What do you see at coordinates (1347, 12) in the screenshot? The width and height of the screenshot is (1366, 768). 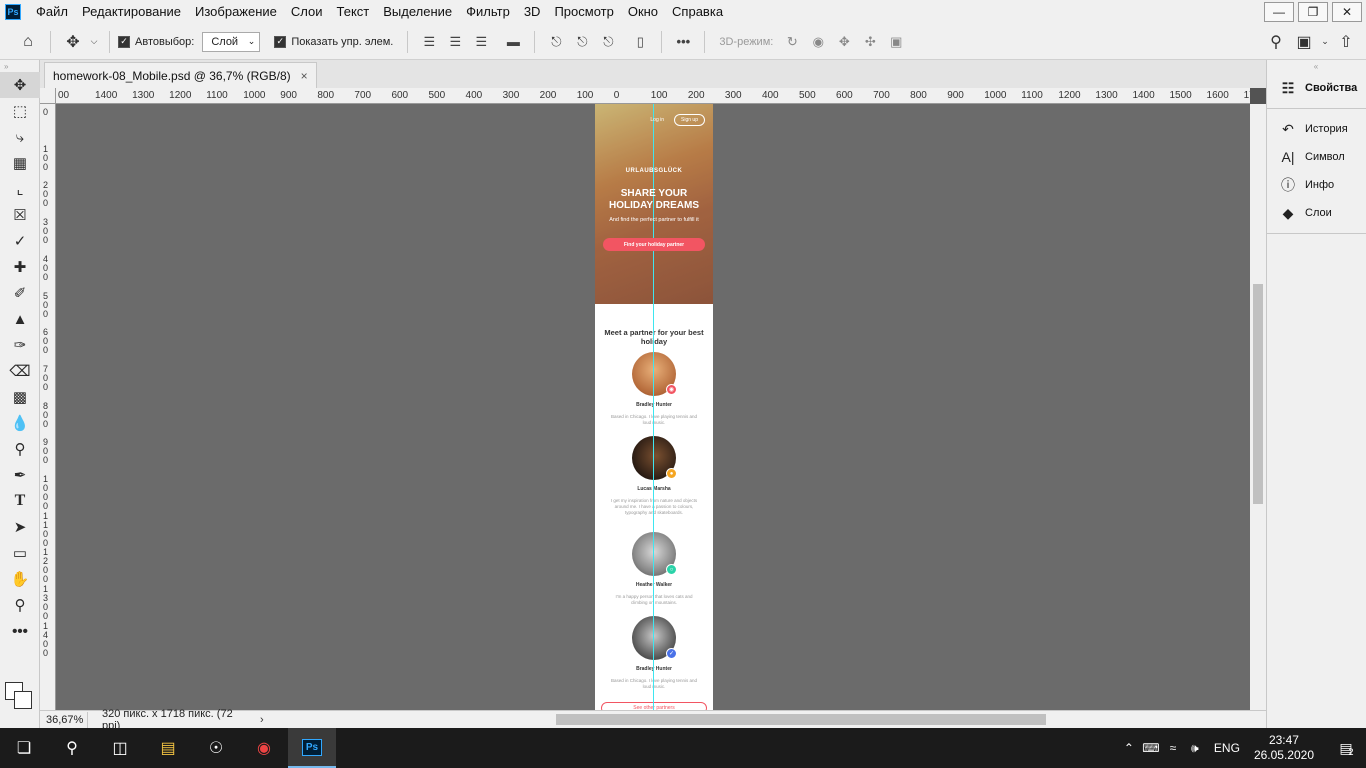 I see `close-button: ✕` at bounding box center [1347, 12].